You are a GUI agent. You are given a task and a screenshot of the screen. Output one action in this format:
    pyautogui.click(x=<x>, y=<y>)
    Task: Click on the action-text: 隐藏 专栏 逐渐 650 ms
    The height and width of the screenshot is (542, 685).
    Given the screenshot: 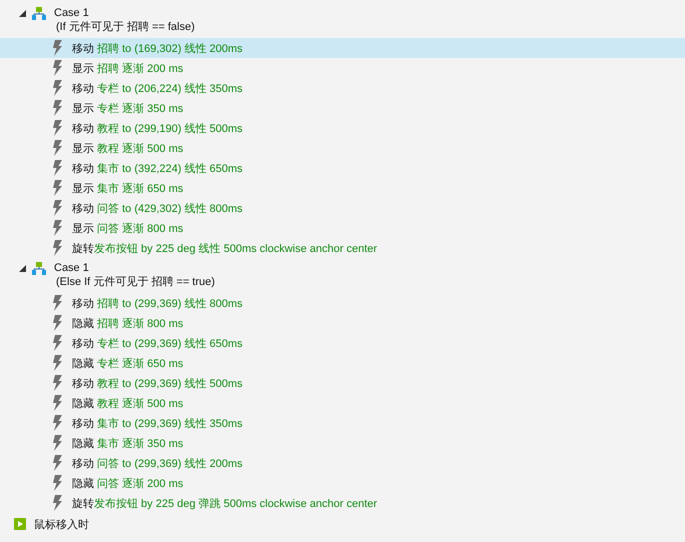 What is the action you would take?
    pyautogui.click(x=128, y=363)
    